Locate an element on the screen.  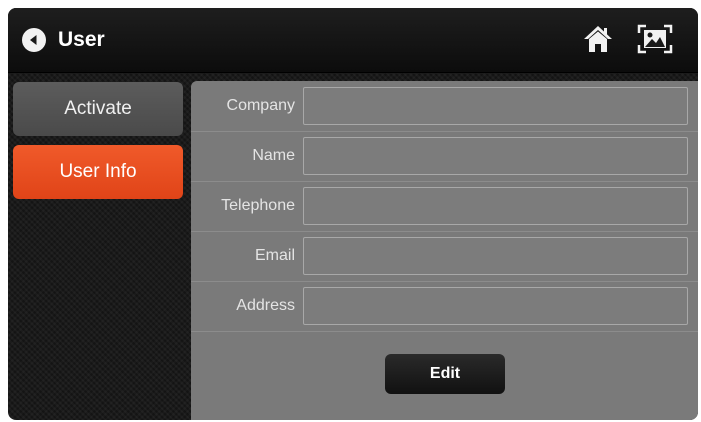
back-button is located at coordinates (34, 40).